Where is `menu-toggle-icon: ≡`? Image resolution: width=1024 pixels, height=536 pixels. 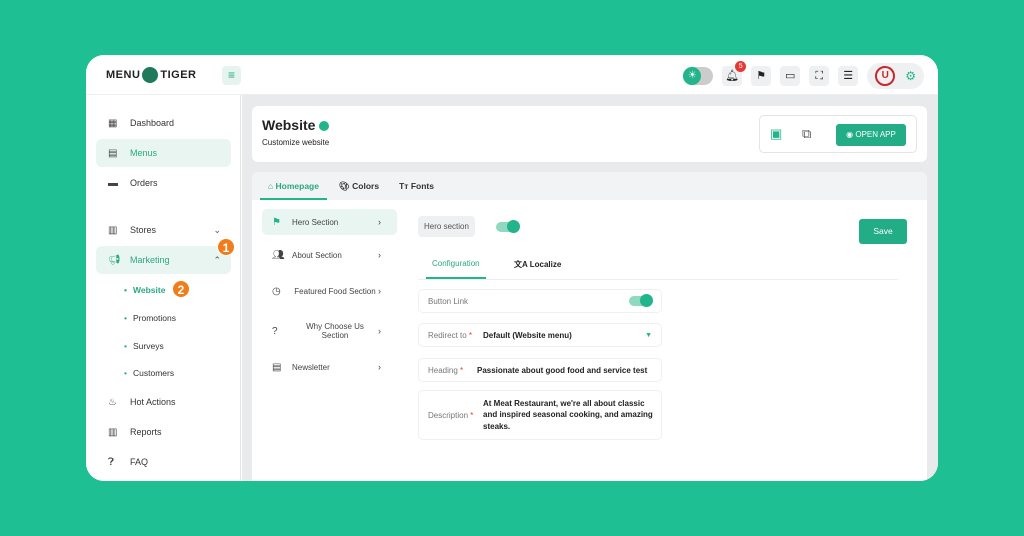 menu-toggle-icon: ≡ is located at coordinates (231, 75).